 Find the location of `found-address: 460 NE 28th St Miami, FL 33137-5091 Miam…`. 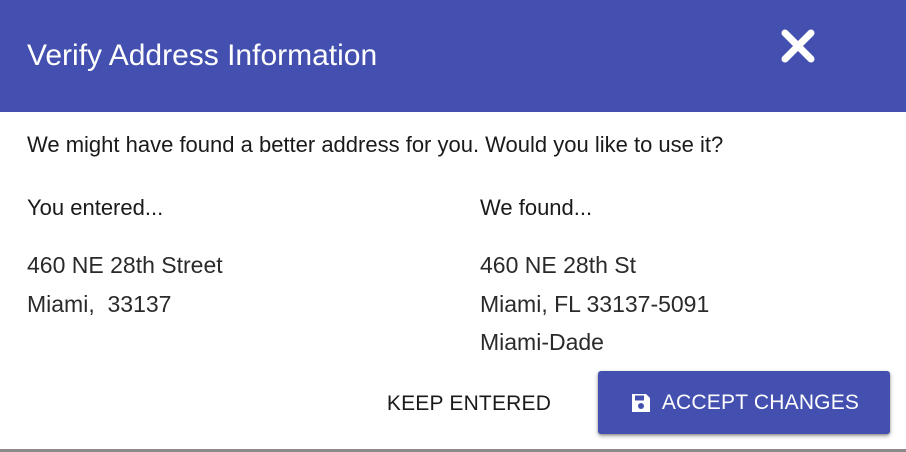

found-address: 460 NE 28th St Miami, FL 33137-5091 Miam… is located at coordinates (594, 304).